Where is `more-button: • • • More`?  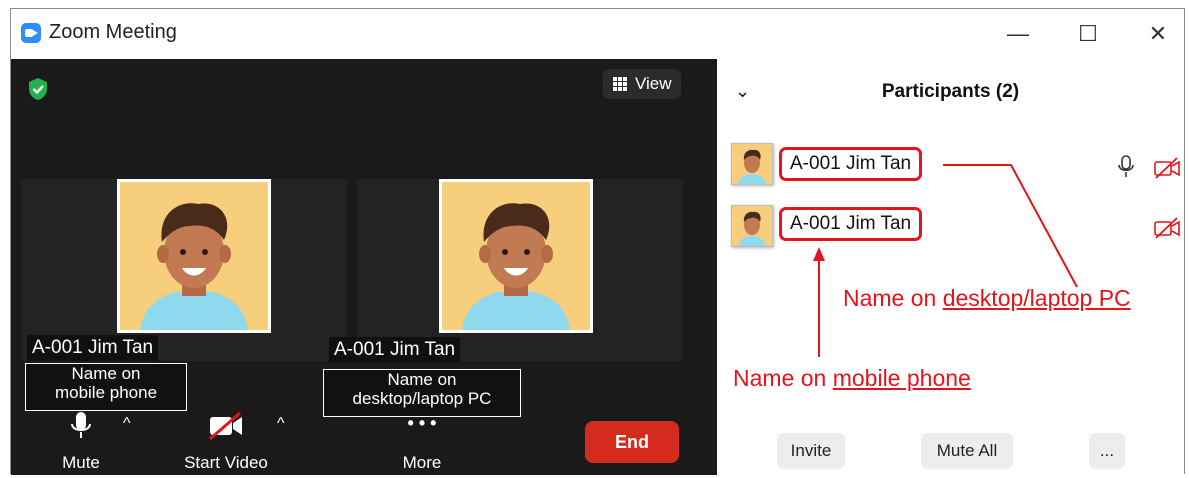
more-button: • • • More is located at coordinates (422, 440).